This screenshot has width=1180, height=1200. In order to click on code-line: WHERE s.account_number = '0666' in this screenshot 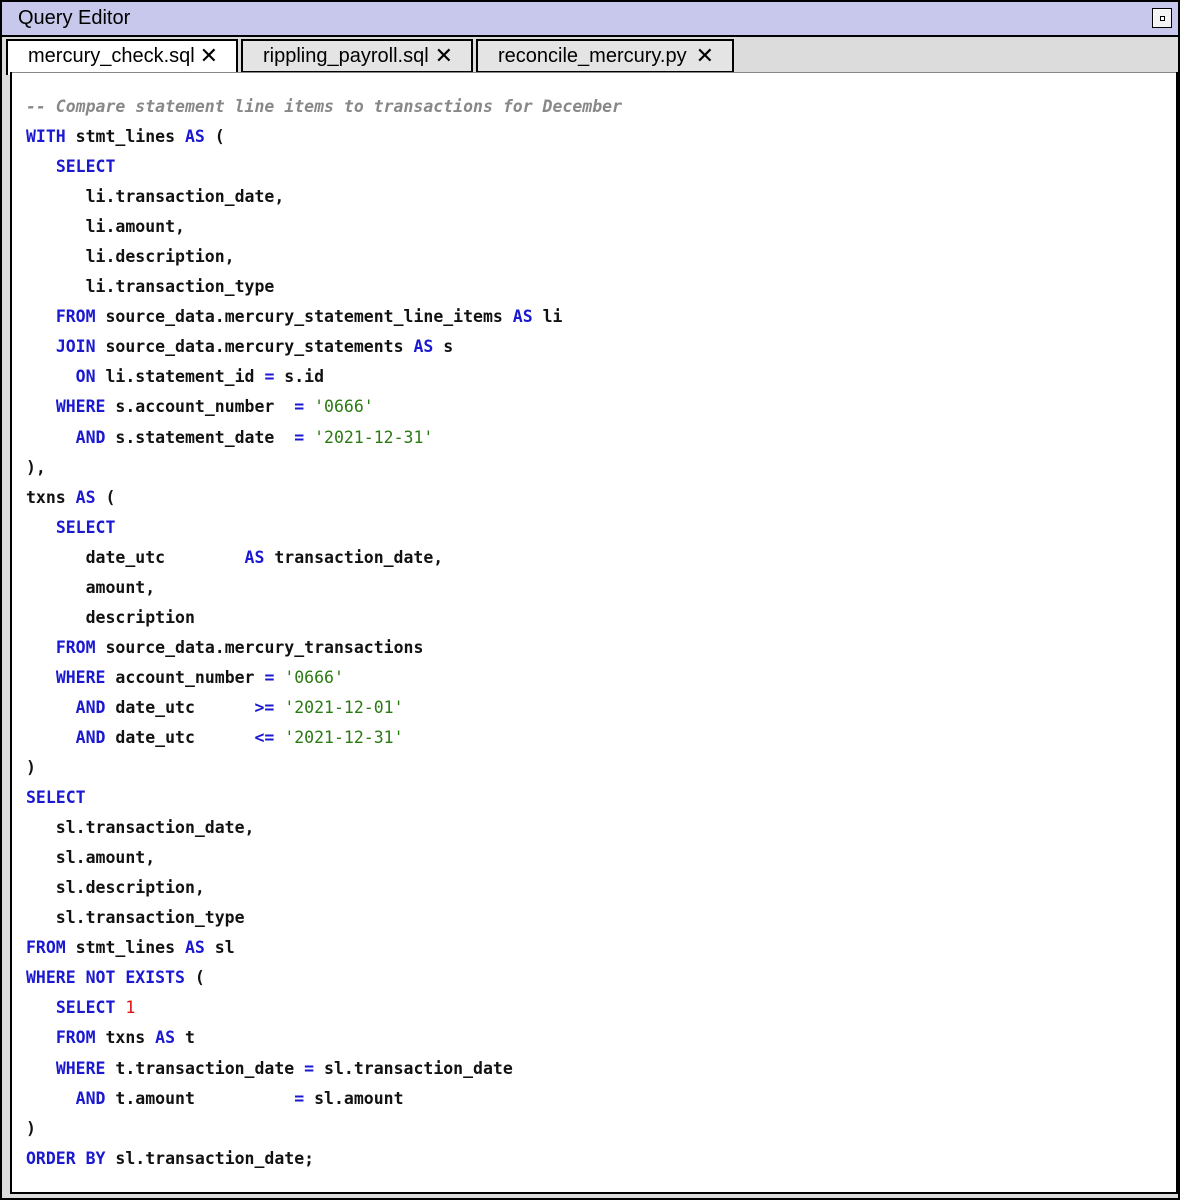, I will do `click(596, 407)`.